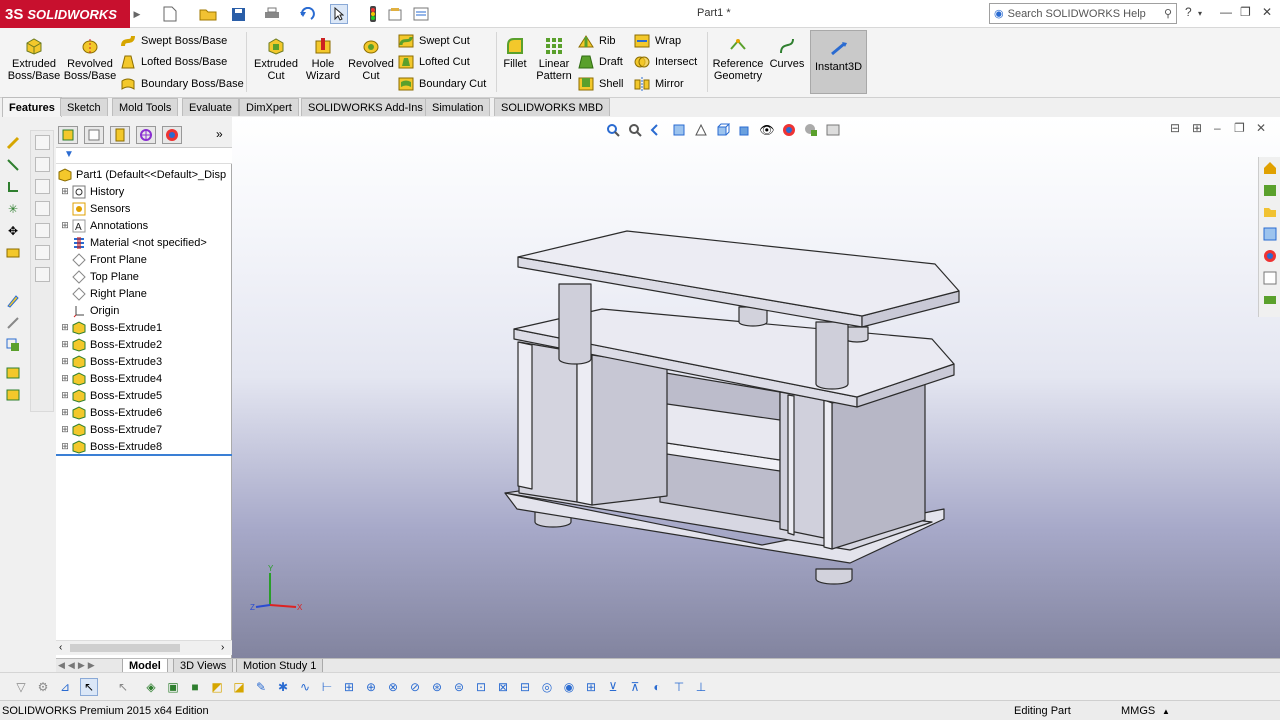 Image resolution: width=1280 pixels, height=720 pixels. Describe the element at coordinates (393, 687) in the screenshot. I see `filter-datum-icon: ⊗` at that location.